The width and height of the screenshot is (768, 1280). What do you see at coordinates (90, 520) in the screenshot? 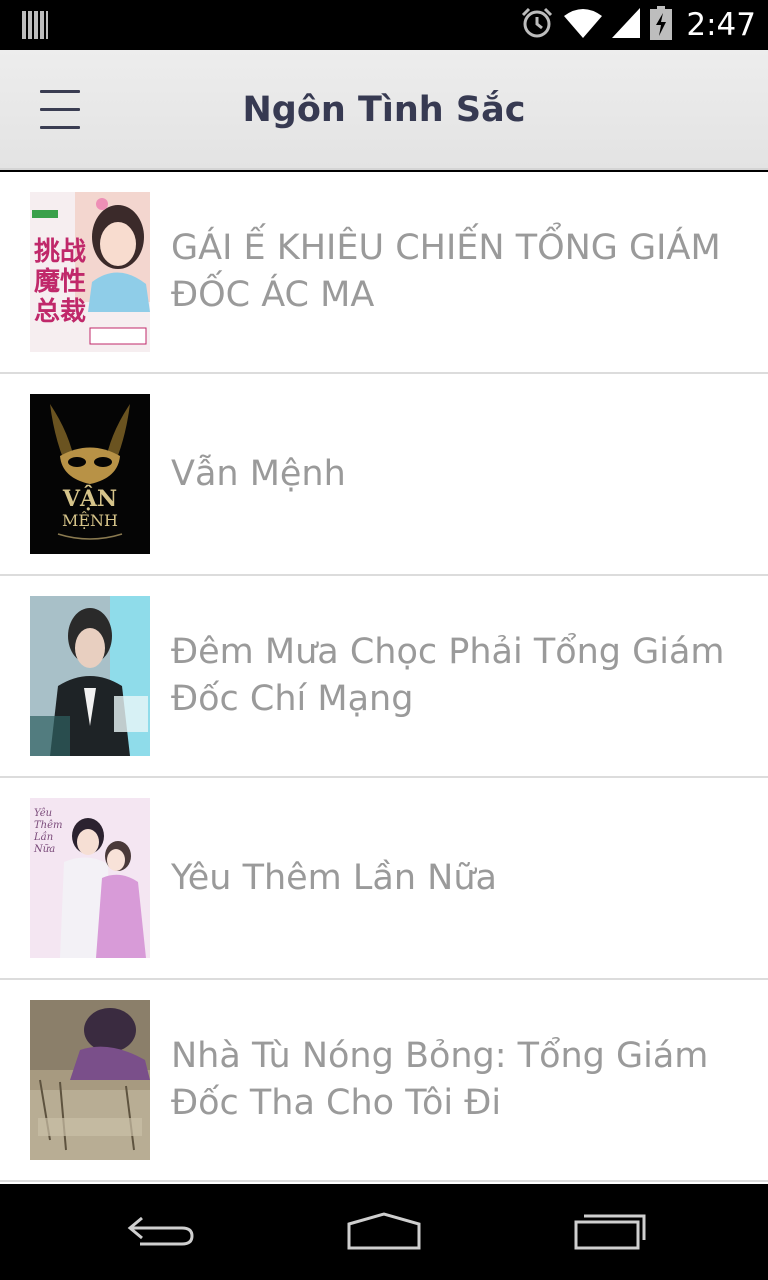
I see `svg-text: MỆNH` at bounding box center [90, 520].